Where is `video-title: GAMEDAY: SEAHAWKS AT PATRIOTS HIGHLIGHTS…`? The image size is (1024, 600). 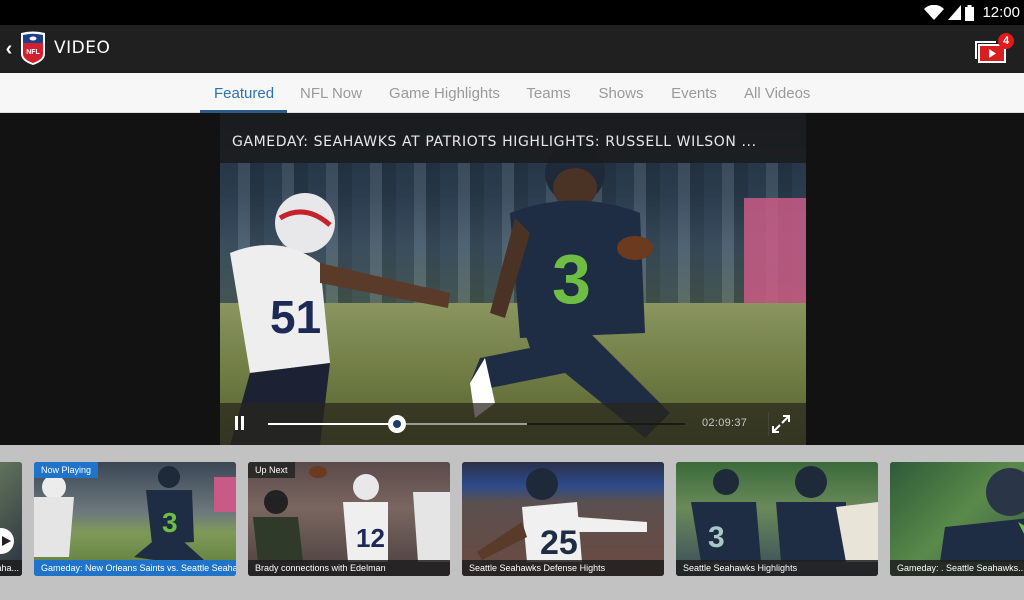
video-title: GAMEDAY: SEAHAWKS AT PATRIOTS HIGHLIGHTS… is located at coordinates (494, 142).